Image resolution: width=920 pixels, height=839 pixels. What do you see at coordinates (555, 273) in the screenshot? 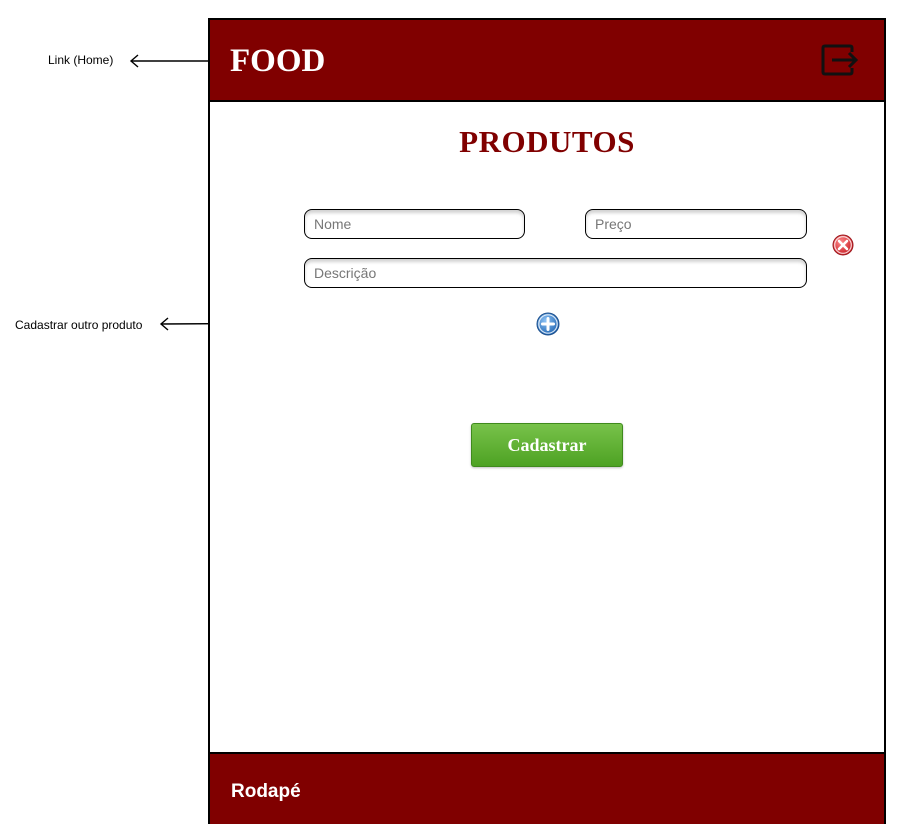
I see `descricao-input` at bounding box center [555, 273].